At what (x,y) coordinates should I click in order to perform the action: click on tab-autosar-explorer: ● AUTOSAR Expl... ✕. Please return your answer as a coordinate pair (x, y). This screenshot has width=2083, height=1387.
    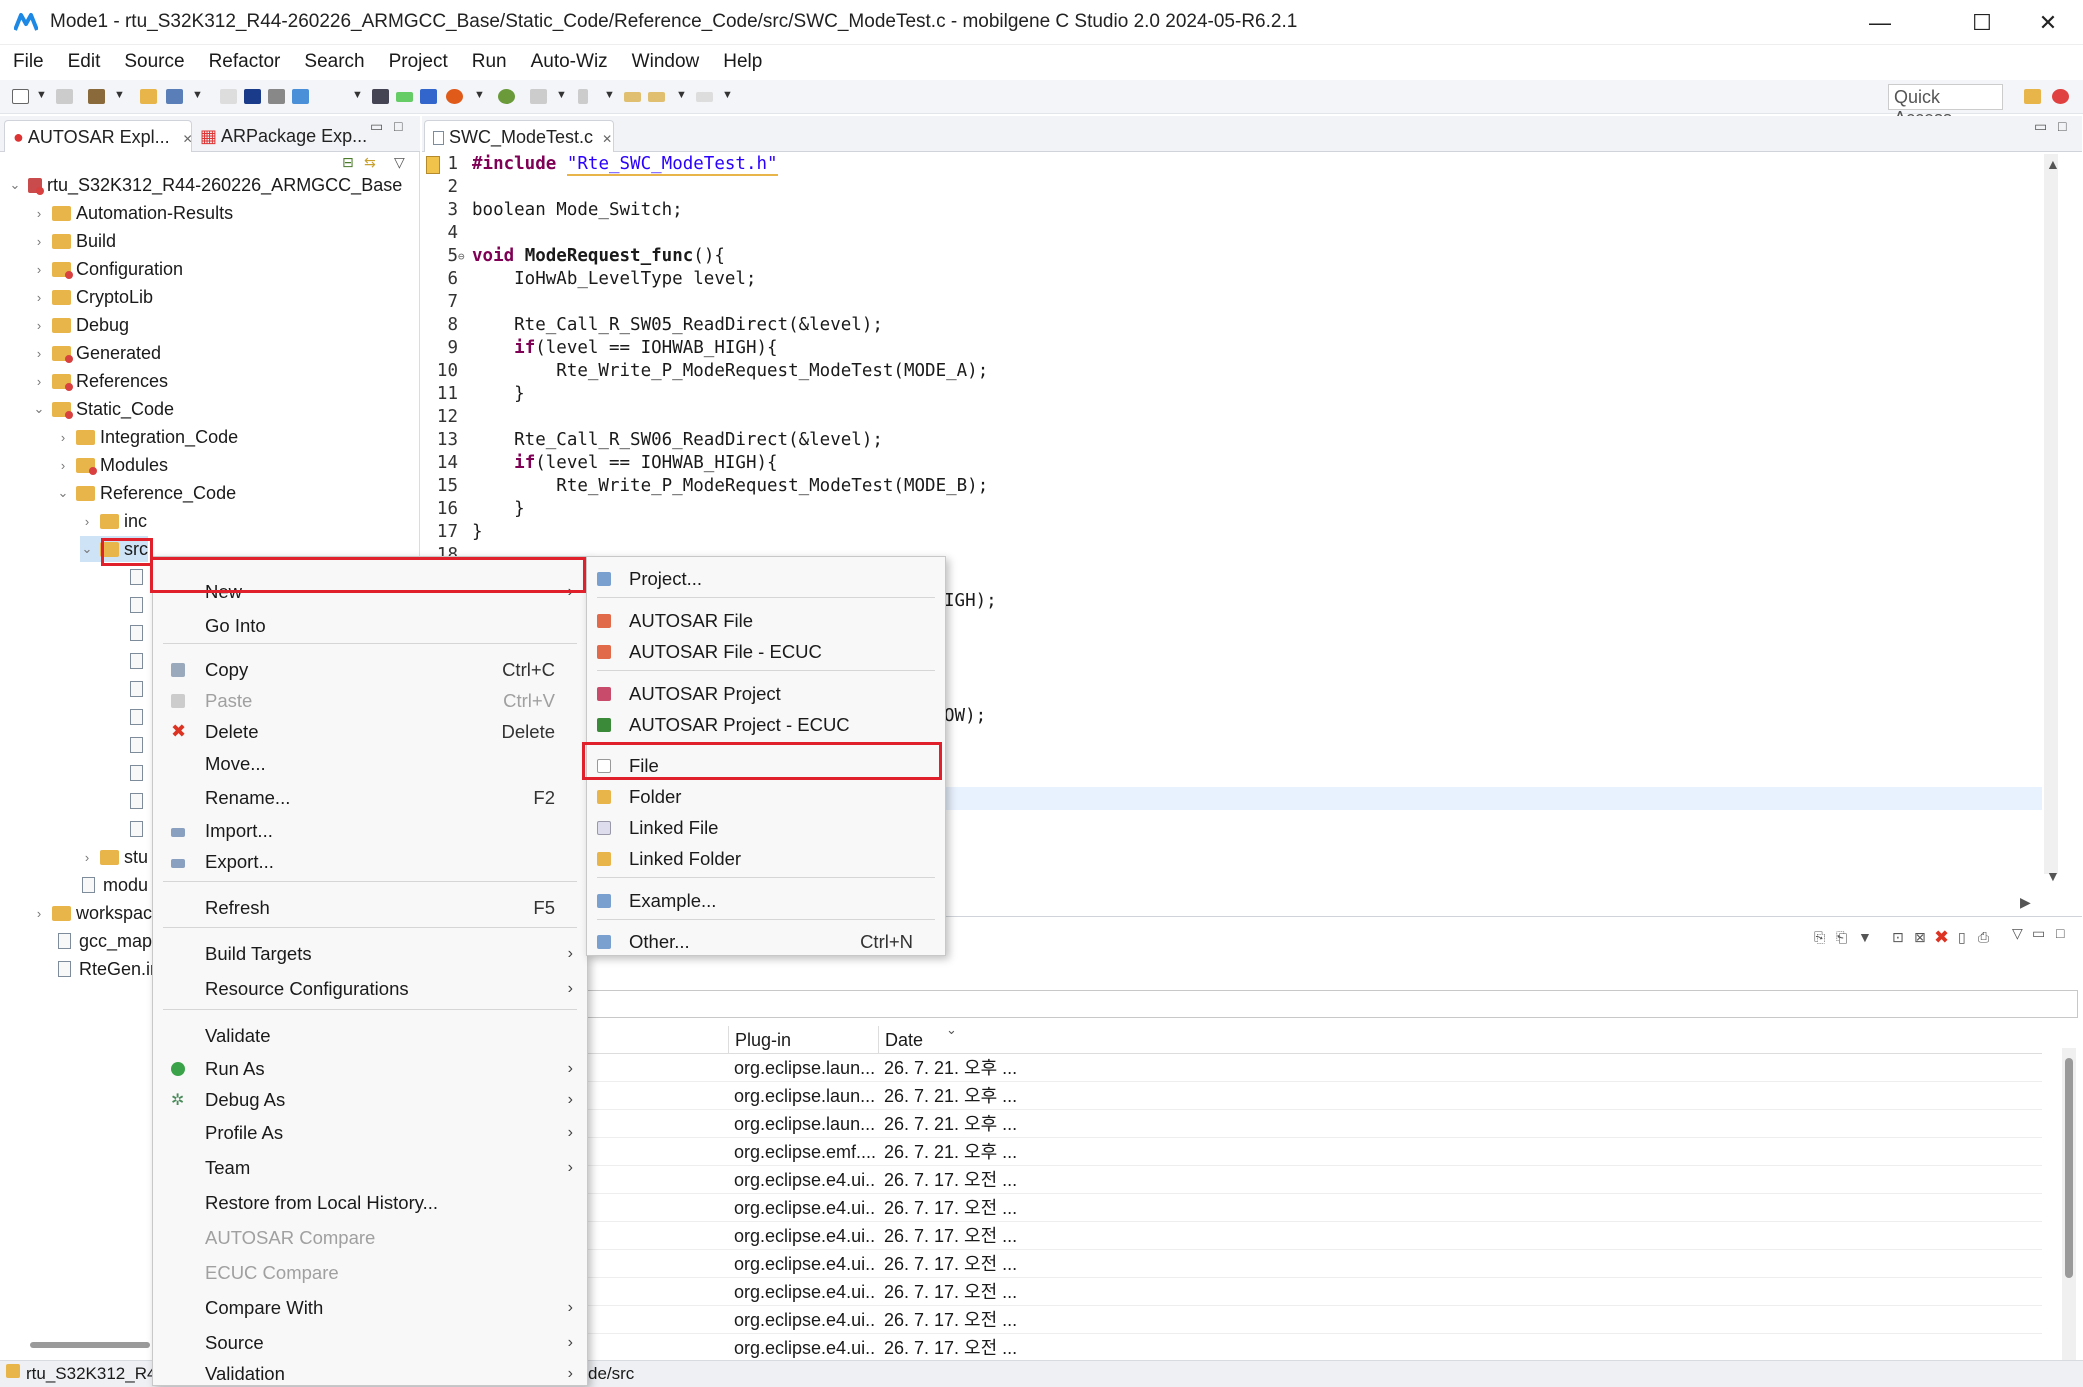
    Looking at the image, I should click on (98, 136).